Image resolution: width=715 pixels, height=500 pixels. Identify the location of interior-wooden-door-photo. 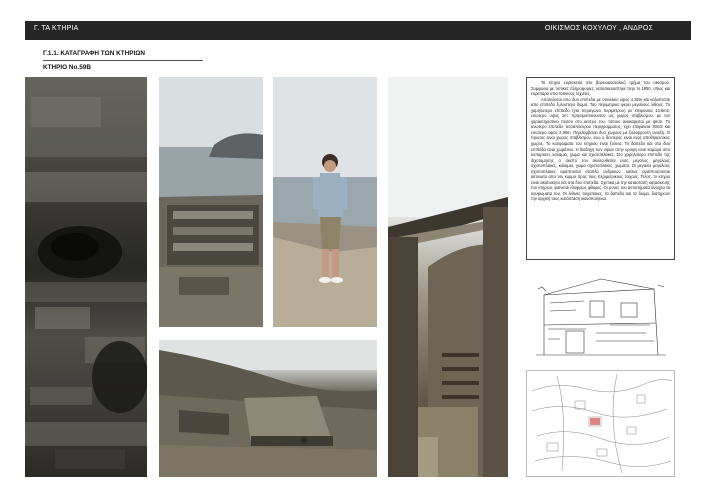
(448, 277).